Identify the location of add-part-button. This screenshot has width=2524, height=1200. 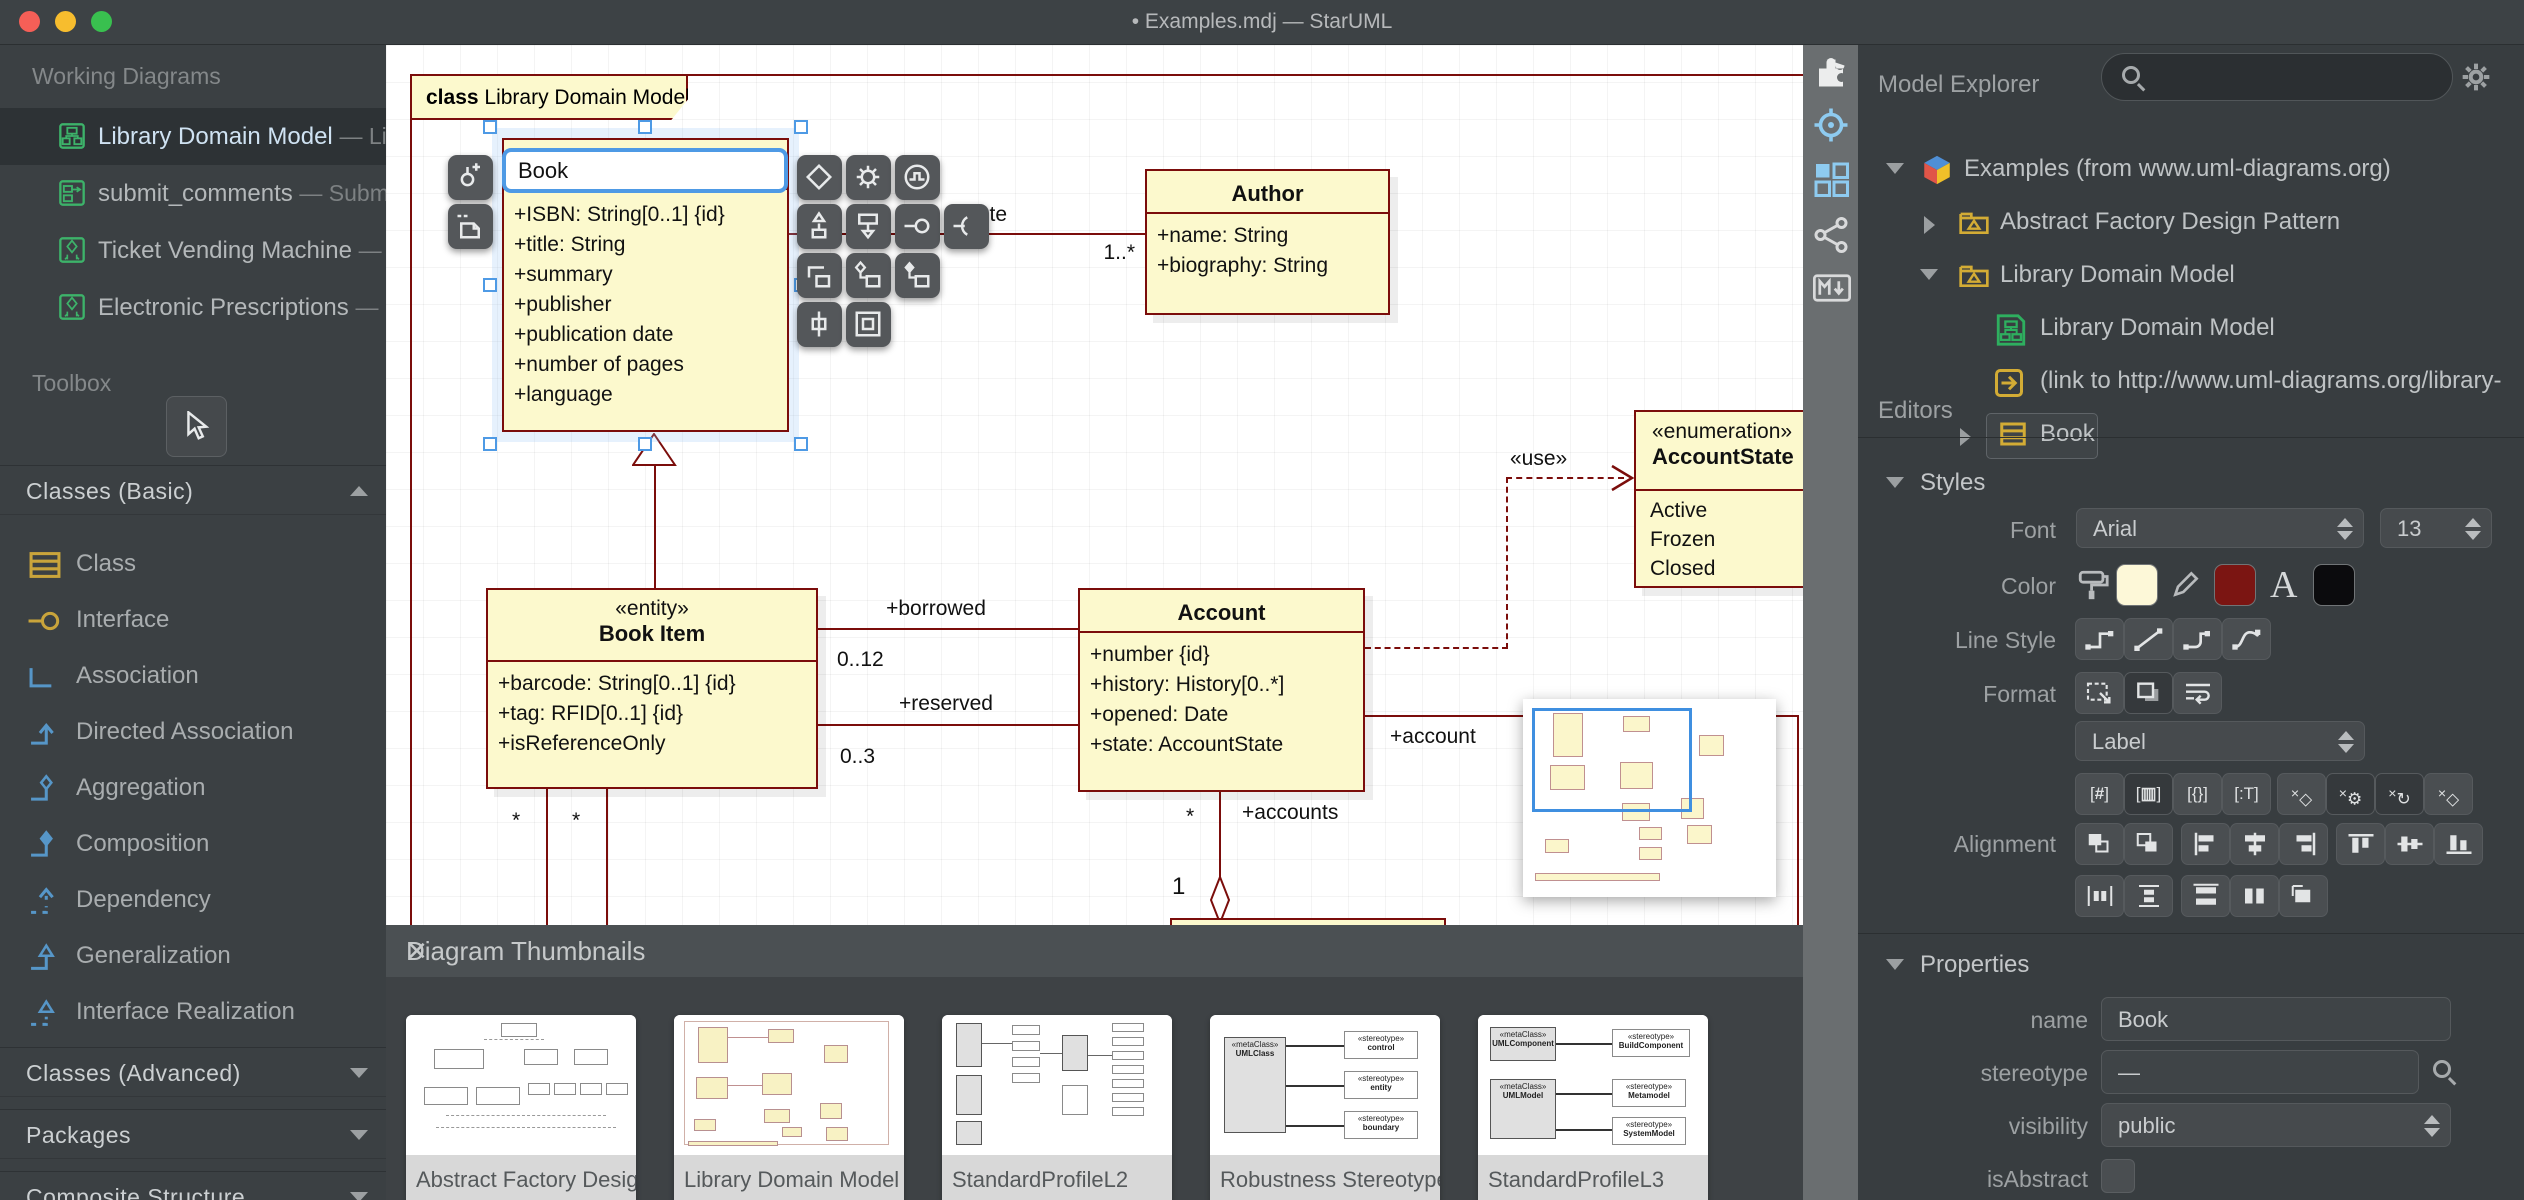
(868, 324).